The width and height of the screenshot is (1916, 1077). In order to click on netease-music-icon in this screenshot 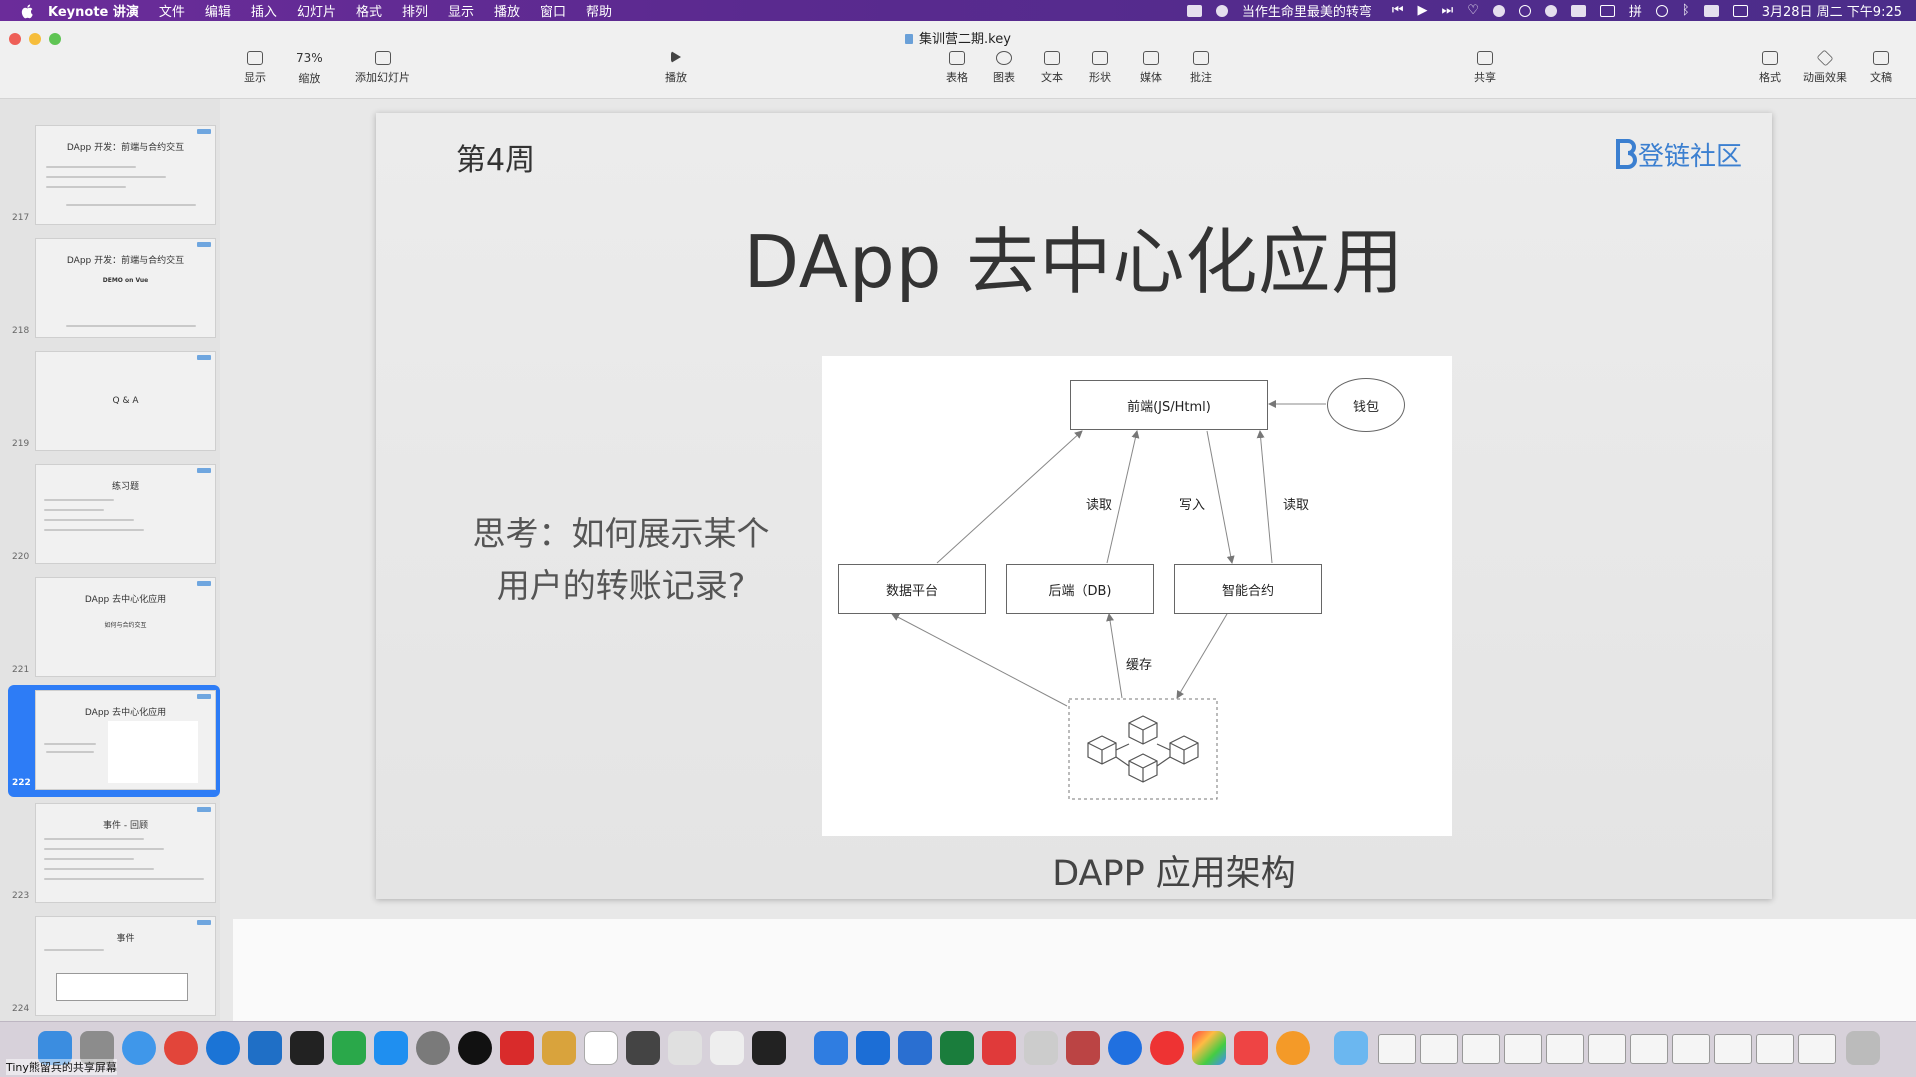, I will do `click(1167, 1048)`.